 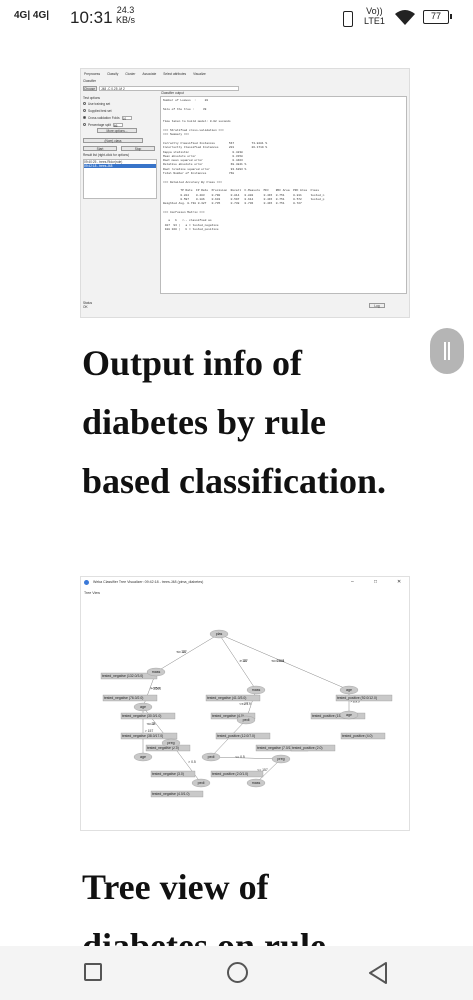 I want to click on tree-edge-label: <= 30, so click(x=181, y=652).